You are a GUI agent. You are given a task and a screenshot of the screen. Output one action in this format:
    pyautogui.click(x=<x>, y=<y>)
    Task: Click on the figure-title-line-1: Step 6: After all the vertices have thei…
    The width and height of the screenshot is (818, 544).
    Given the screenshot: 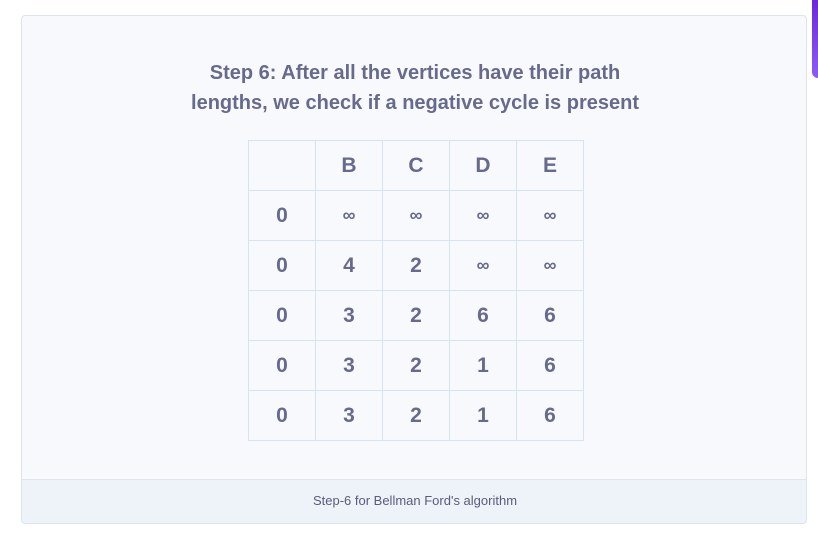 What is the action you would take?
    pyautogui.click(x=415, y=73)
    